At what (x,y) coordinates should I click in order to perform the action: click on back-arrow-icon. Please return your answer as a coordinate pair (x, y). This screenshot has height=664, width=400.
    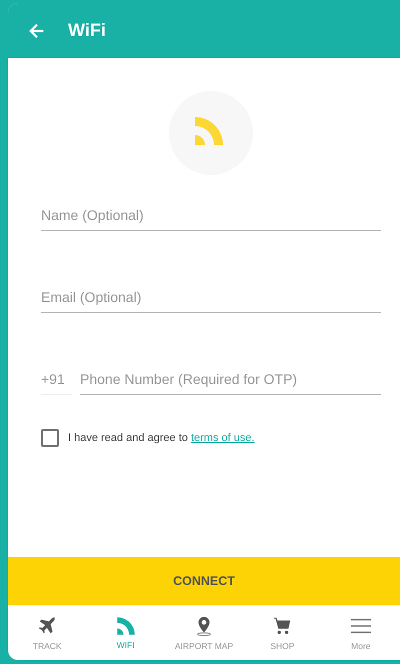
    Looking at the image, I should click on (37, 31).